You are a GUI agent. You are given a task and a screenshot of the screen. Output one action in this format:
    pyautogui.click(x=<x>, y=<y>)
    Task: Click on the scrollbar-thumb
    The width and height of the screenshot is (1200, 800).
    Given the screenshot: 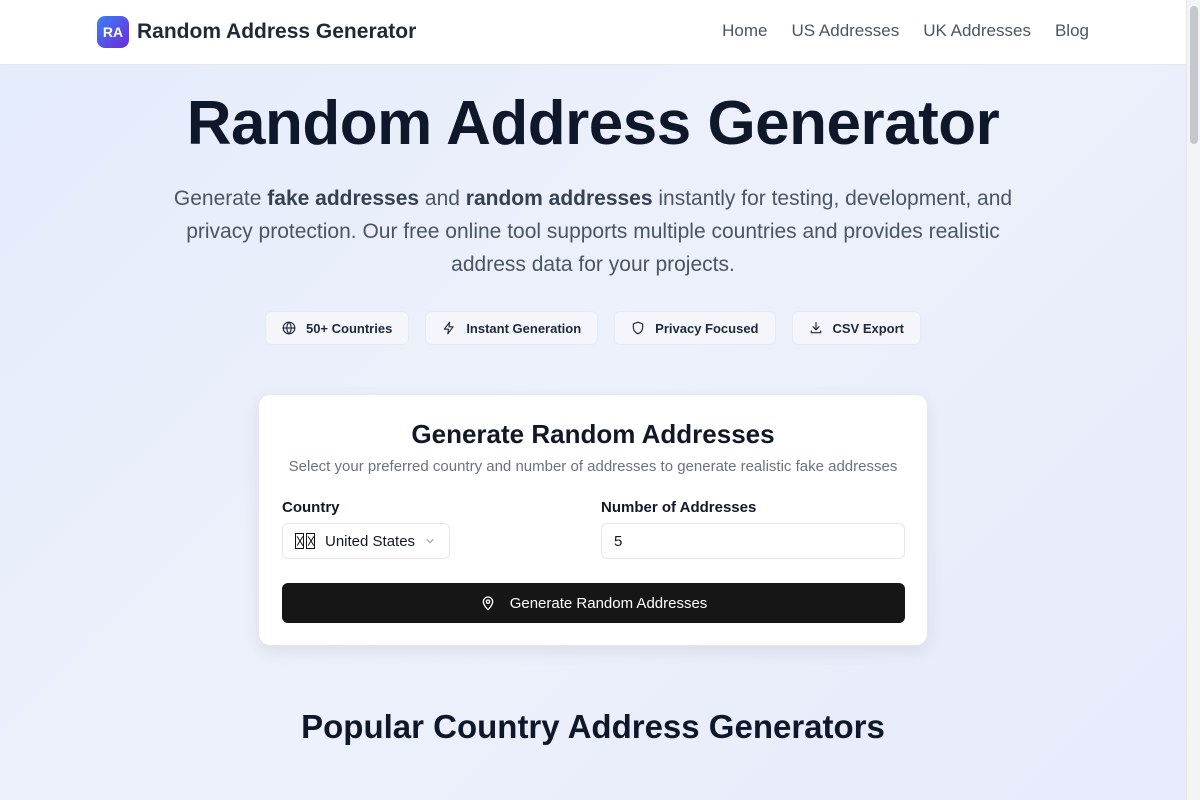 What is the action you would take?
    pyautogui.click(x=1194, y=75)
    